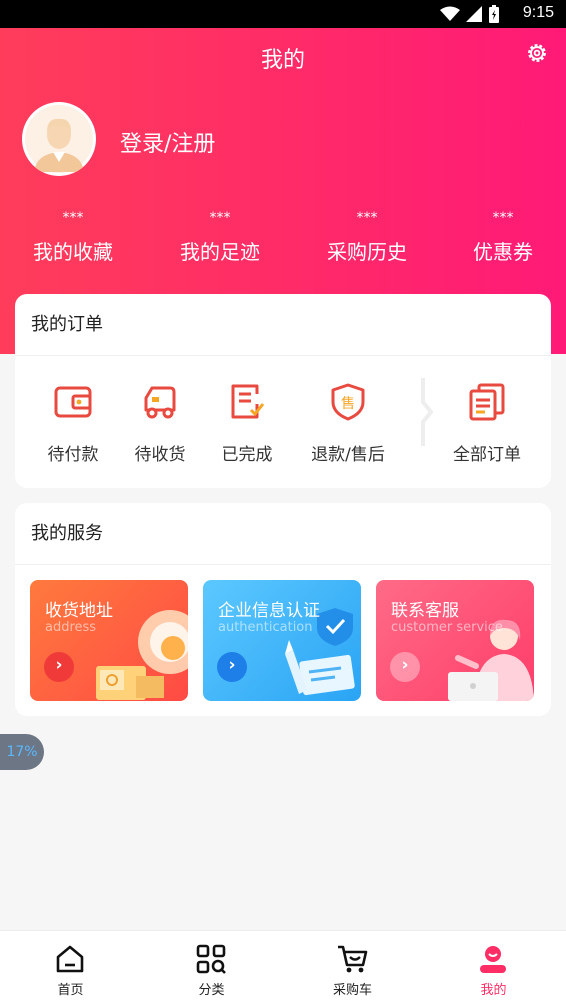 The image size is (566, 1007). I want to click on tab-mine: 我的, so click(493, 969).